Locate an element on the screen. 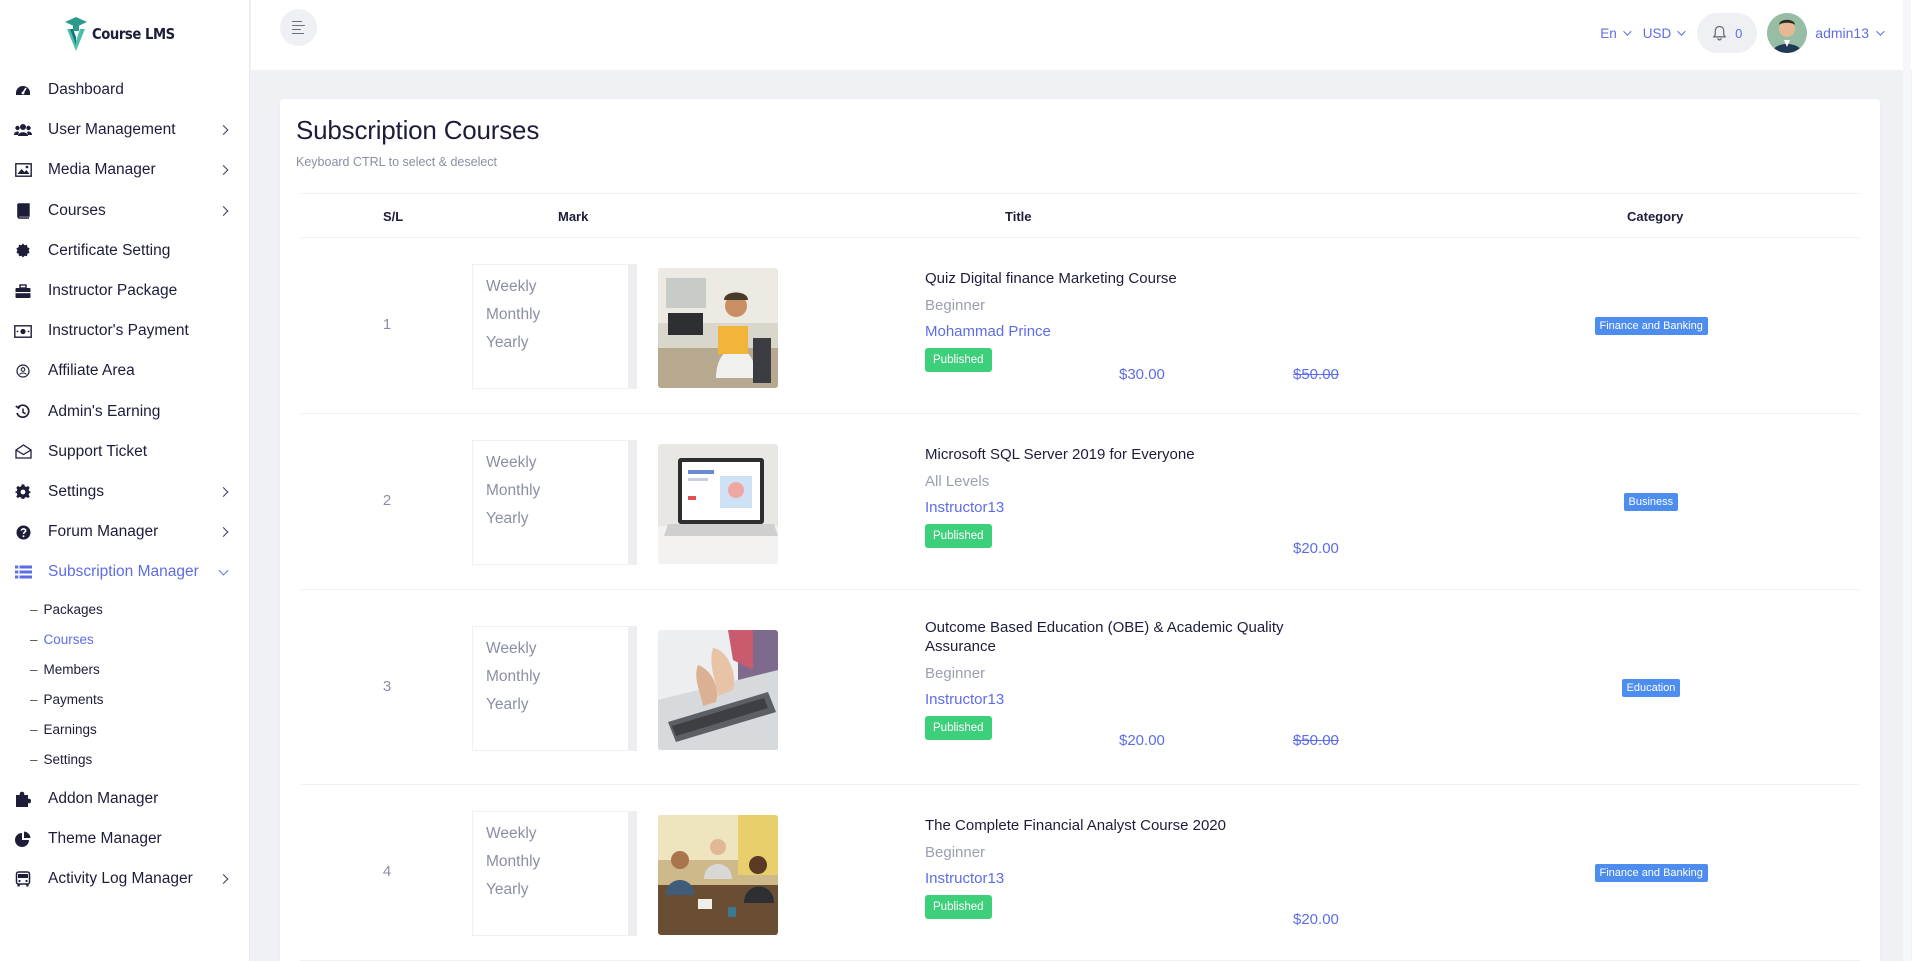 The height and width of the screenshot is (961, 1912). sidebar-item-label: Admin's Earning is located at coordinates (104, 411).